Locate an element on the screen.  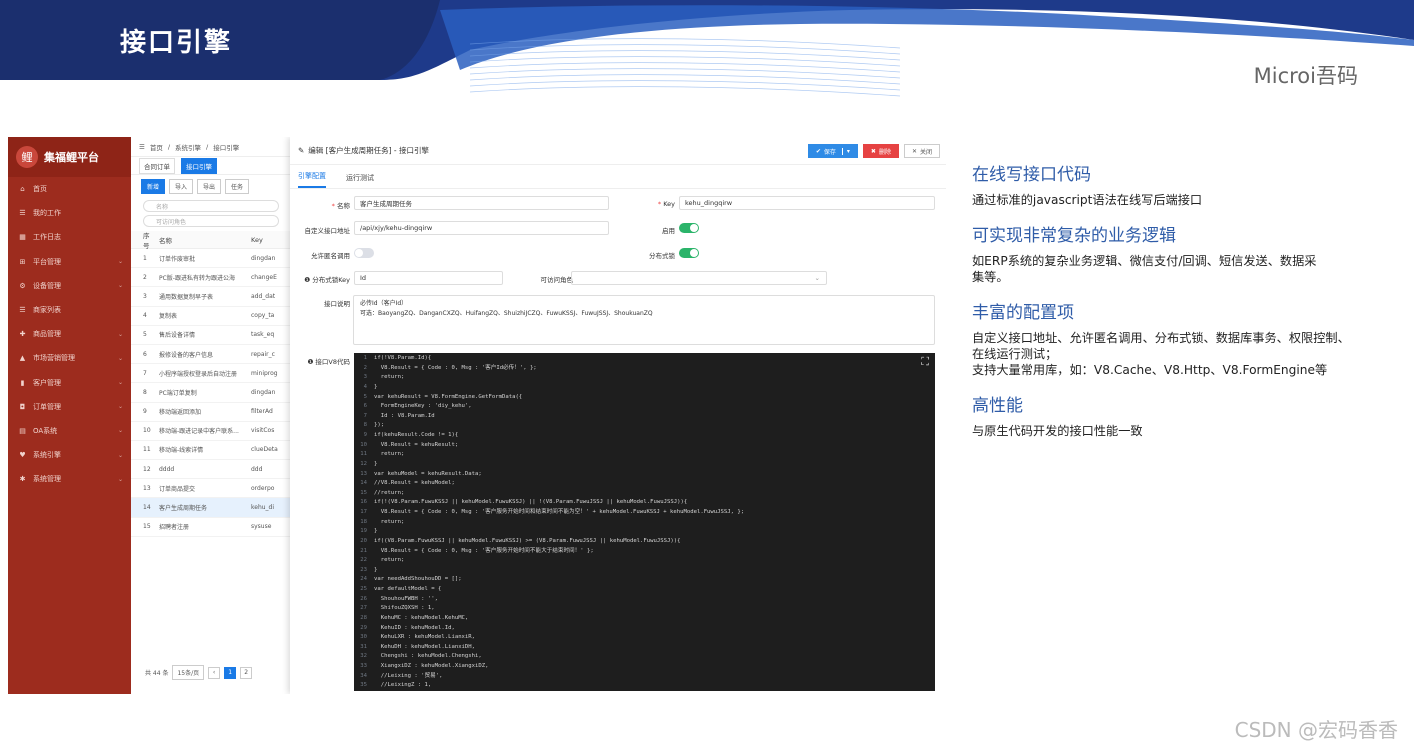
tab-engine-config: 引擎配置 is located at coordinates (312, 179).